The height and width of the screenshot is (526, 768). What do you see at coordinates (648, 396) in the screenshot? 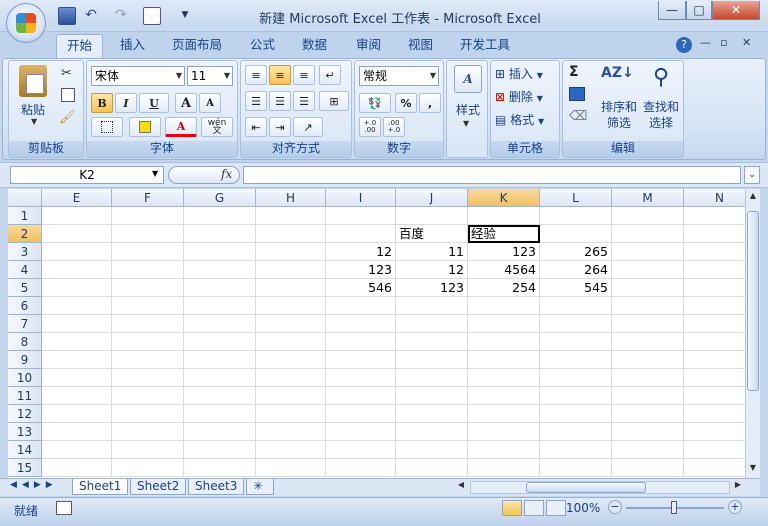
I see `cell-m11` at bounding box center [648, 396].